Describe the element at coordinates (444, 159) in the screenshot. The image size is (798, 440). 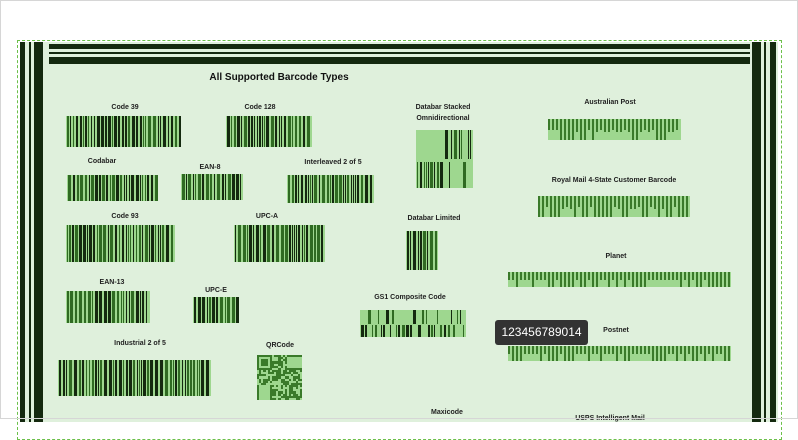
I see `databar-stacked-barcode` at that location.